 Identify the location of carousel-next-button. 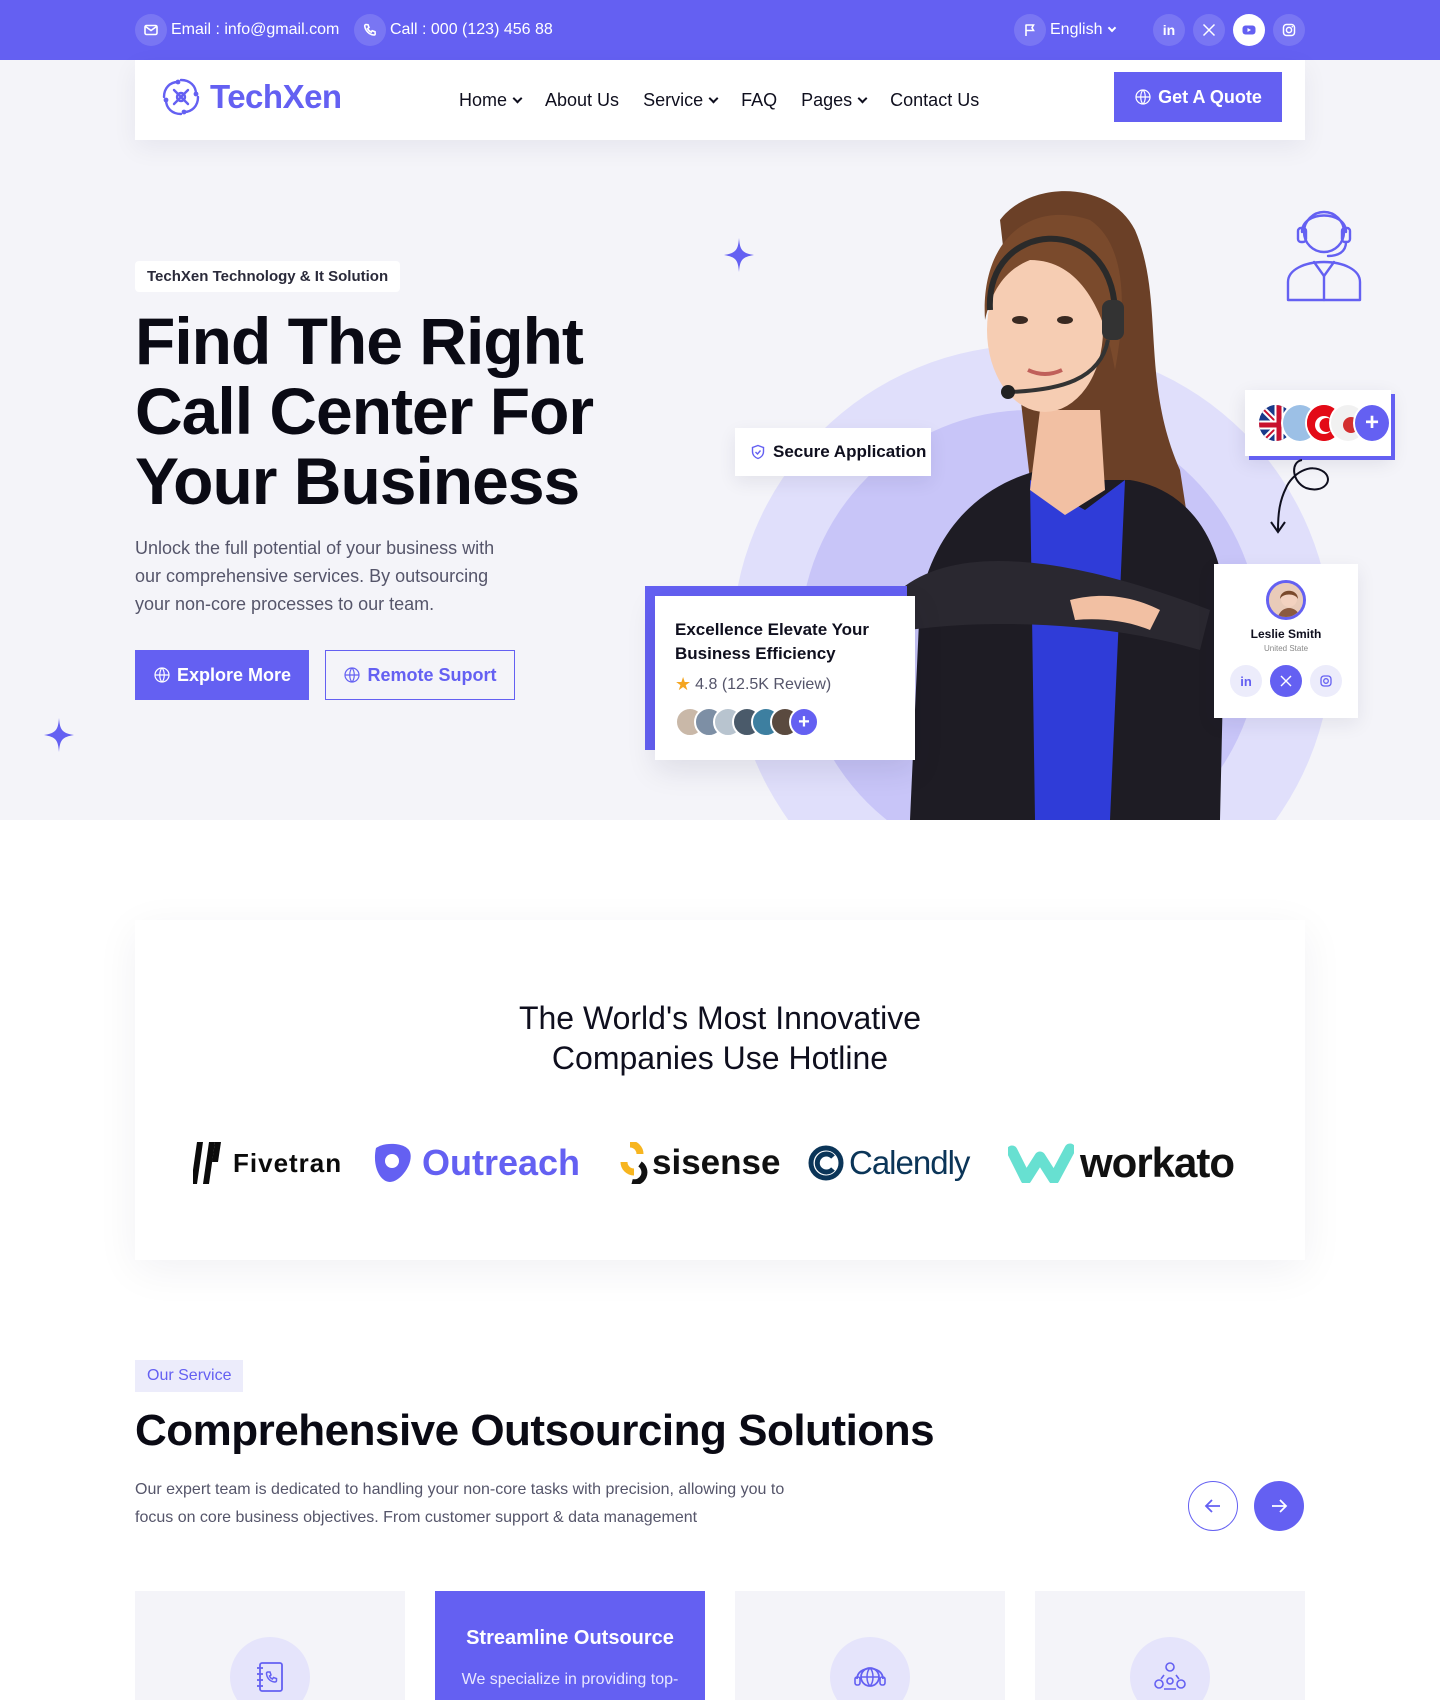
(1279, 1506).